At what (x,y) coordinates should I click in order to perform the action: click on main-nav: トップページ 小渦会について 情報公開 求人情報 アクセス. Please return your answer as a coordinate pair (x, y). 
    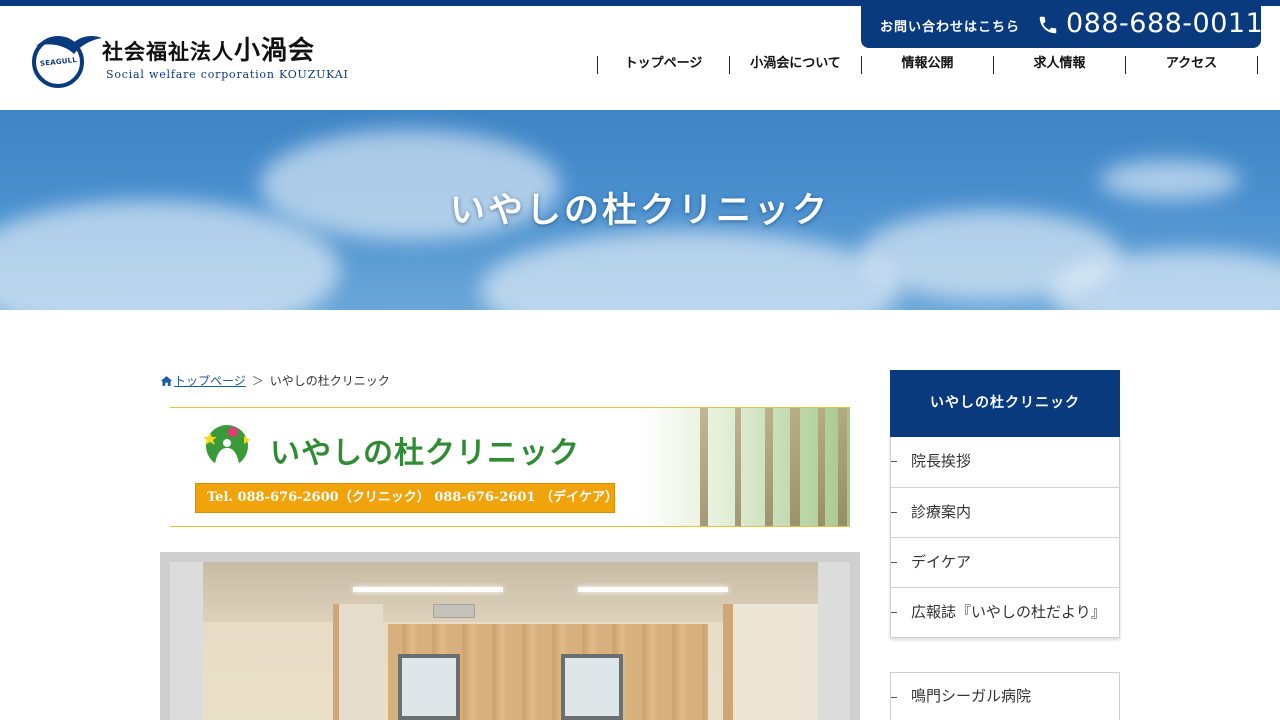
    Looking at the image, I should click on (927, 65).